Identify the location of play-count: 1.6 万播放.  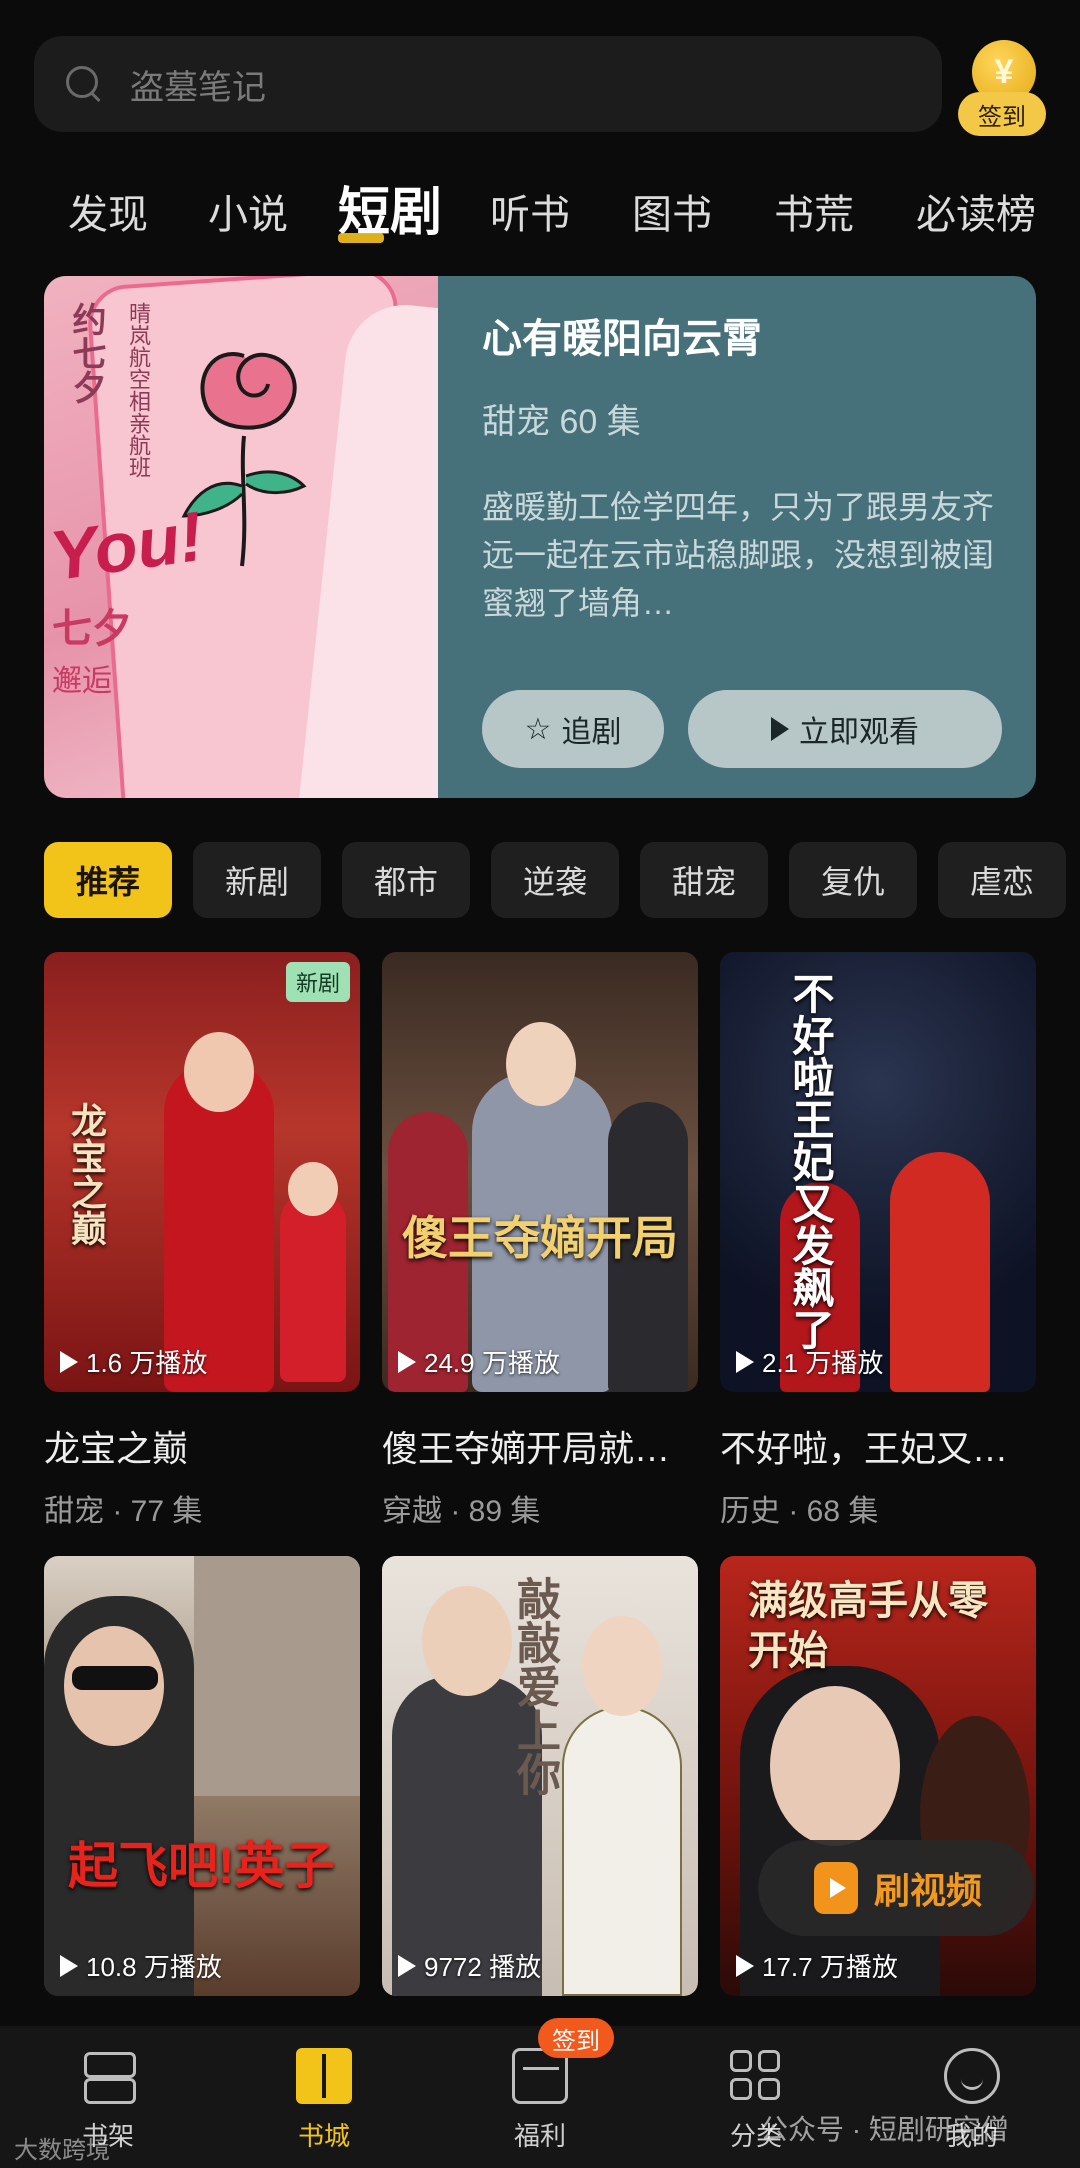
(133, 1361).